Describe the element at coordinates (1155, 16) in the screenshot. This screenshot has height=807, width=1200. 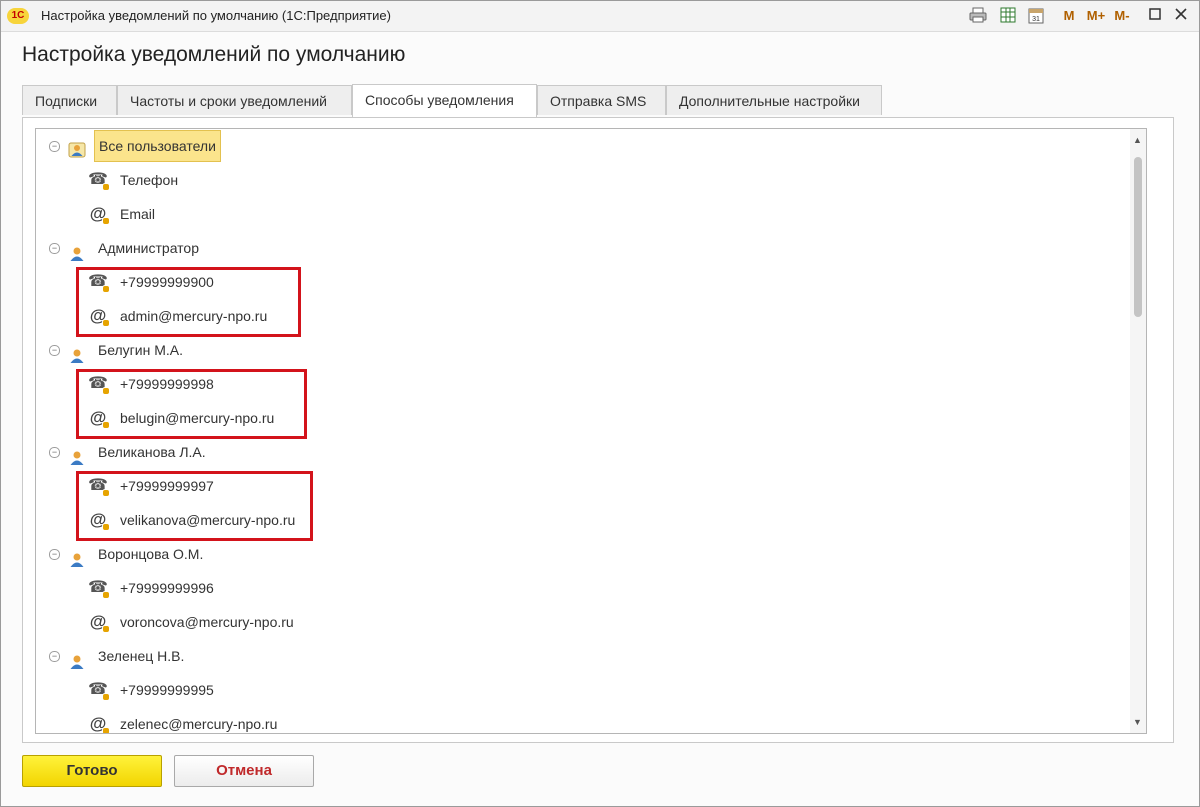
I see `maximize-icon` at that location.